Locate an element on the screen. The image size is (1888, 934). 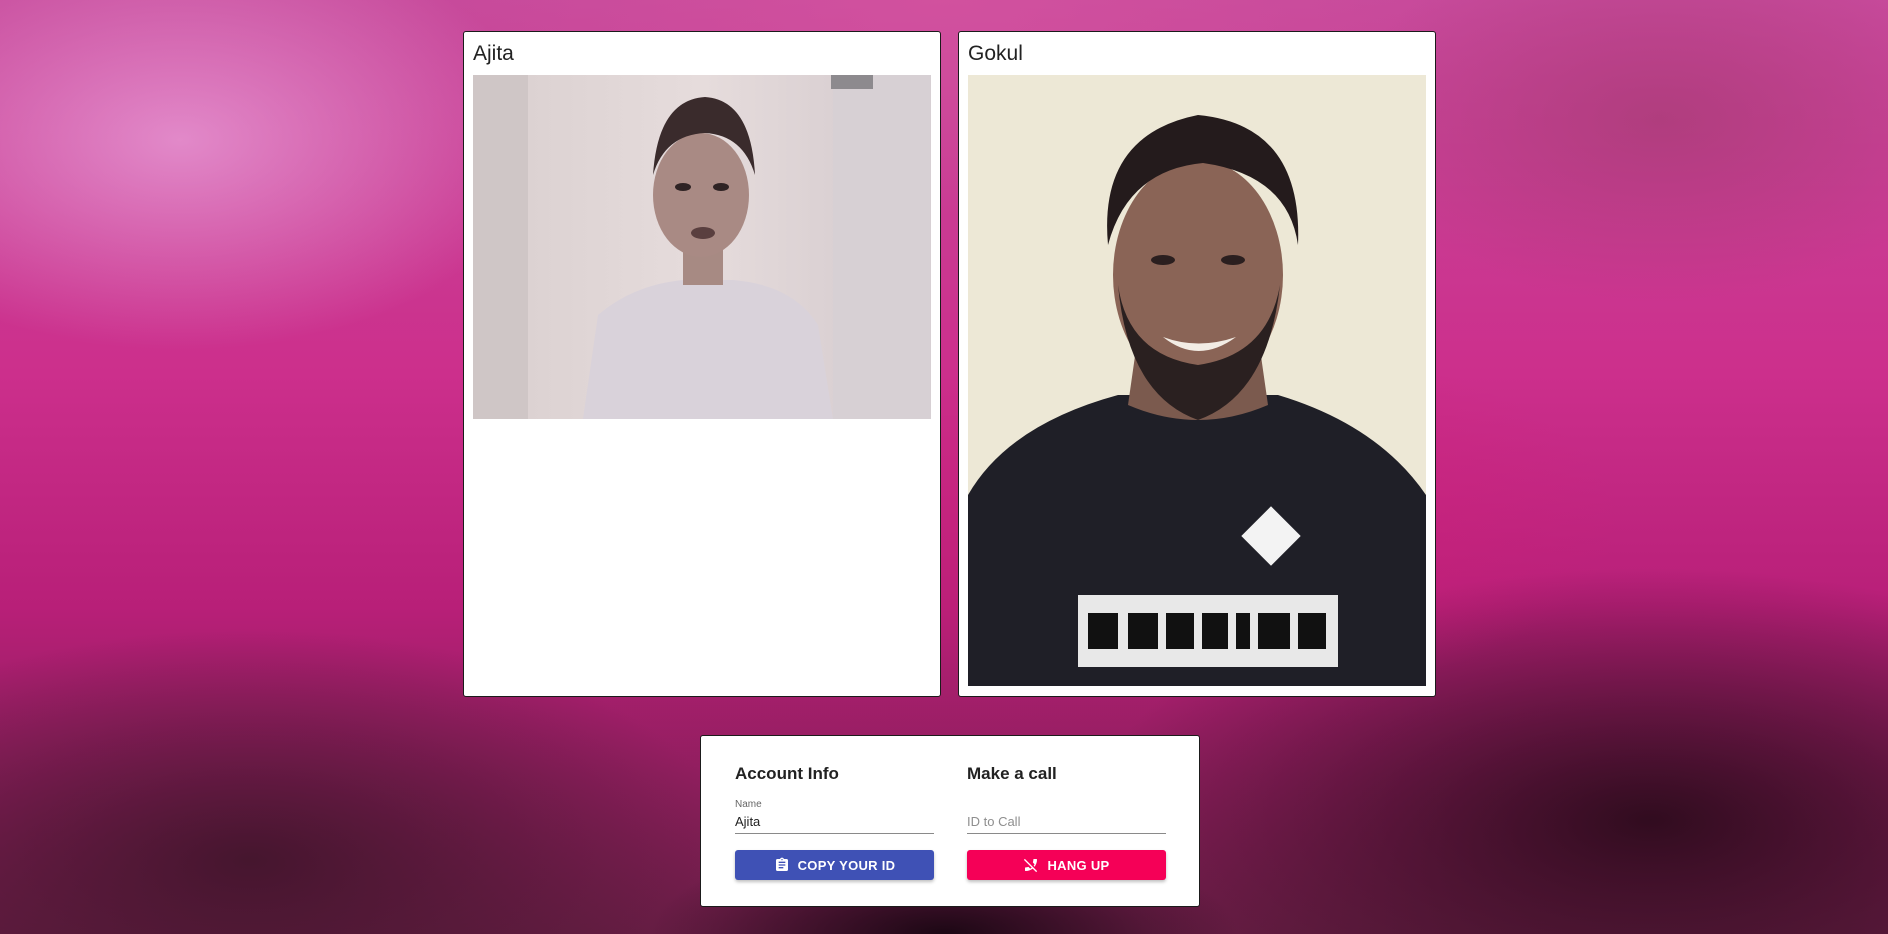
name-label: Name is located at coordinates (748, 804).